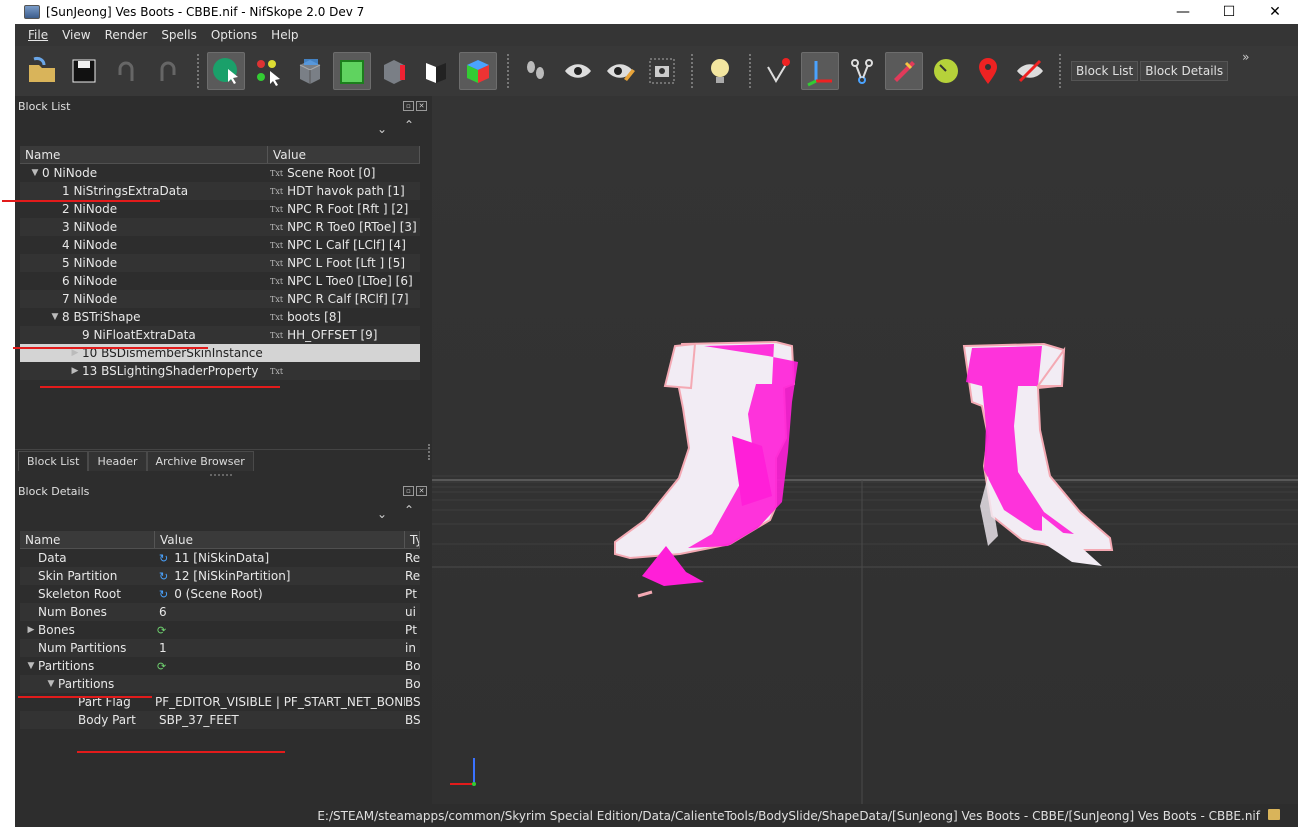  Describe the element at coordinates (220, 281) in the screenshot. I see `block-list-row: 6 NiNode Txt NPC L Toe0 [LToe] [6]` at that location.